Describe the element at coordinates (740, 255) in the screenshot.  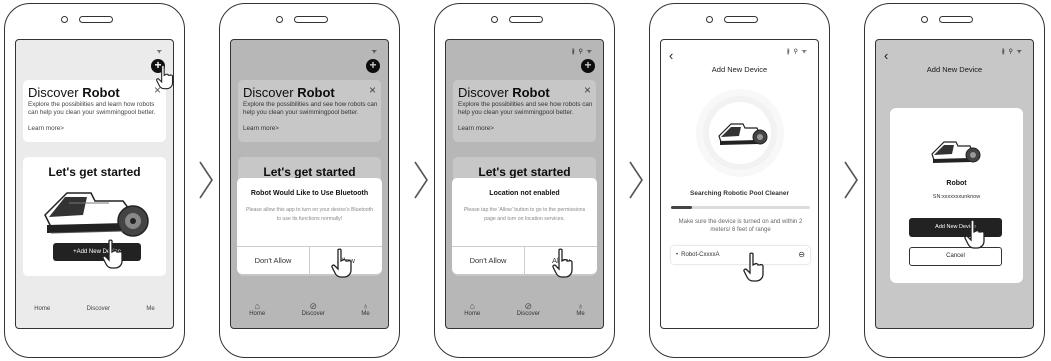
I see `device-list-item: • Robot-CxxxxA ⊖` at that location.